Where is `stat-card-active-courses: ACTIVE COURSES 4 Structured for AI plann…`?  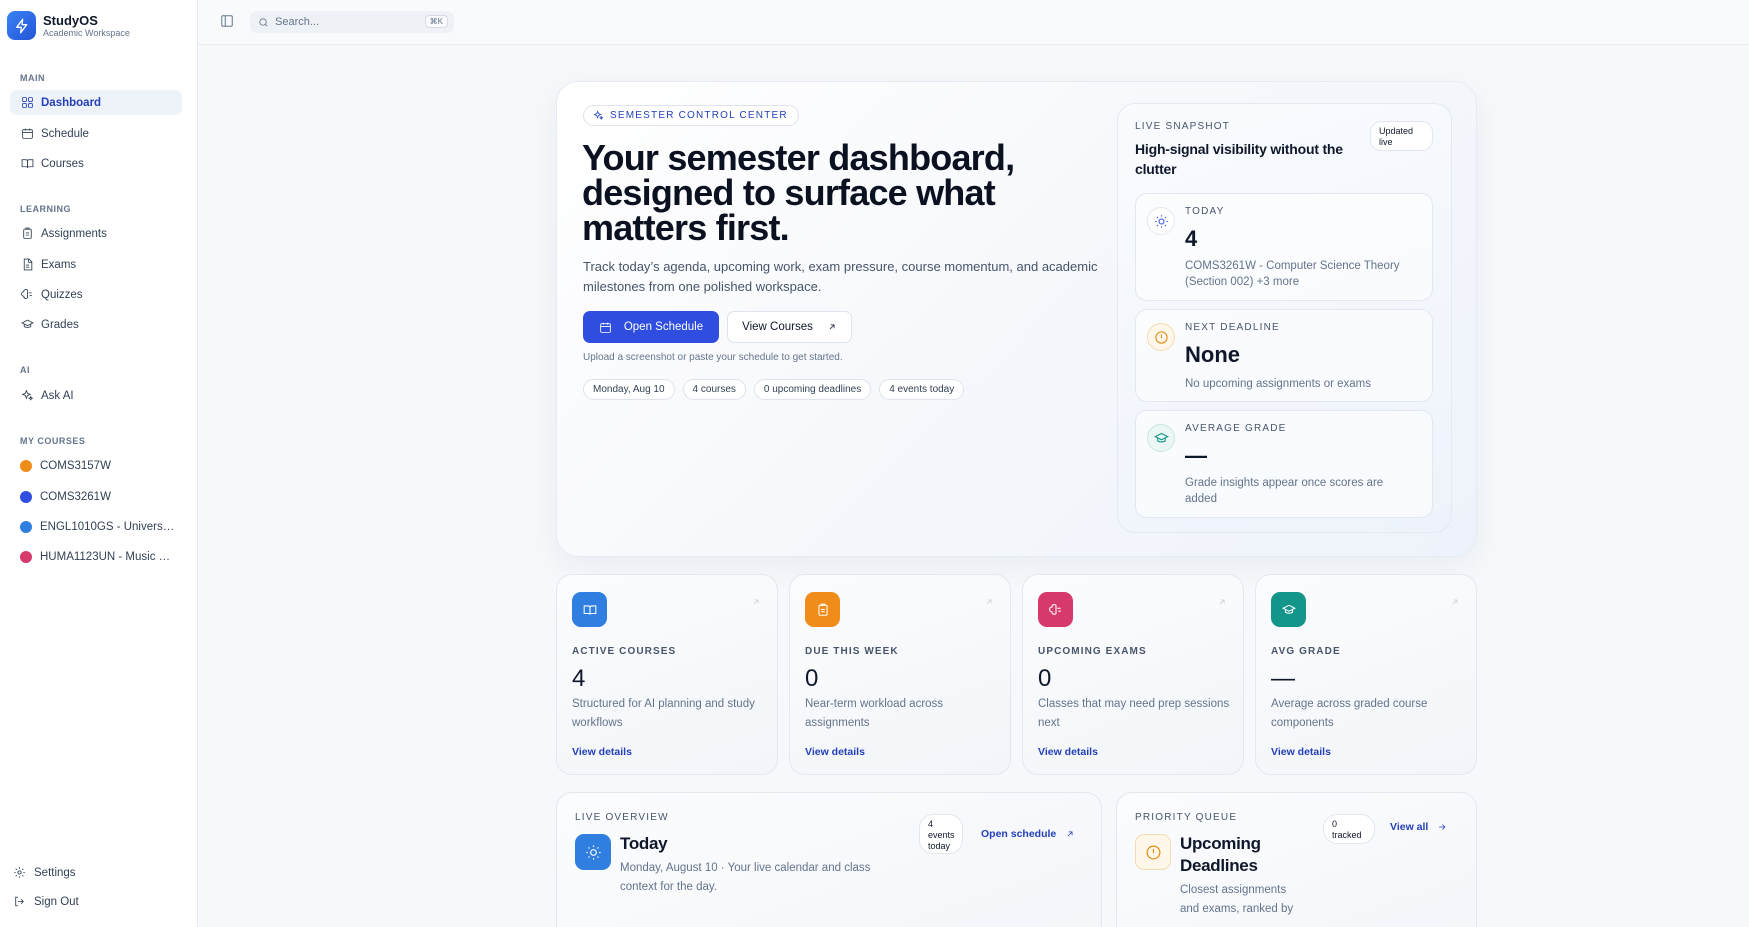
stat-card-active-courses: ACTIVE COURSES 4 Structured for AI plann… is located at coordinates (667, 674).